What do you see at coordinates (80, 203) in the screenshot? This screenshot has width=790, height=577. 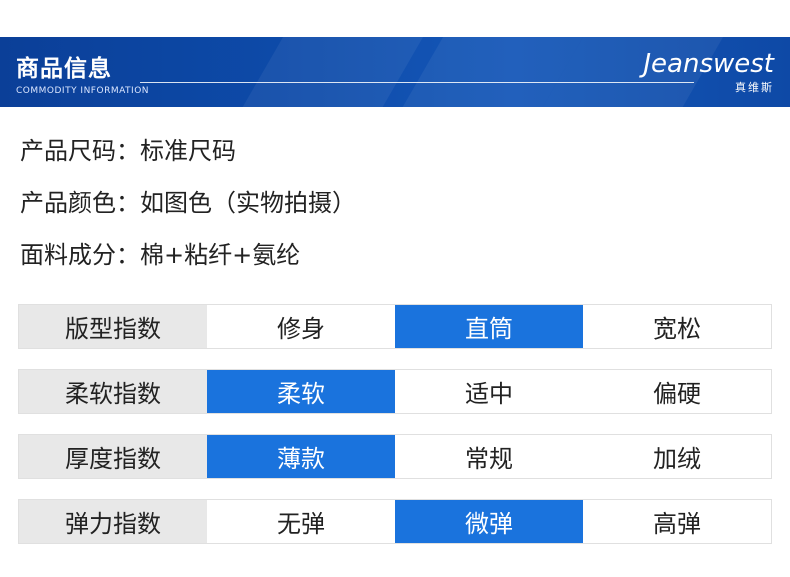 I see `info-label: 产品颜色：` at bounding box center [80, 203].